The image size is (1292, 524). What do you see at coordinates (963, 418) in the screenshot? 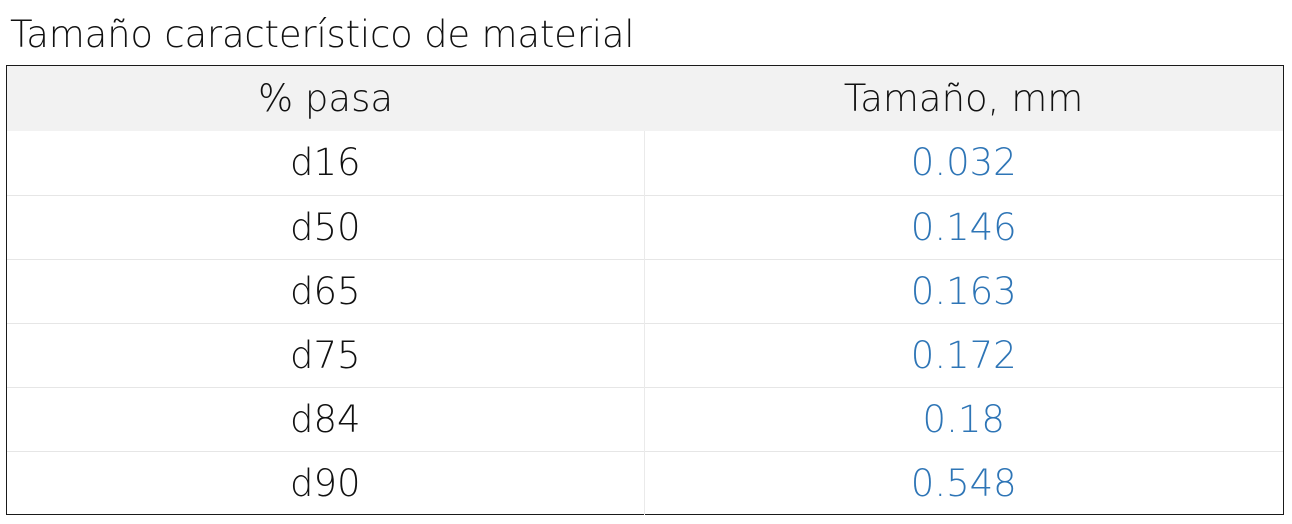
I see `row-value: 0.18` at bounding box center [963, 418].